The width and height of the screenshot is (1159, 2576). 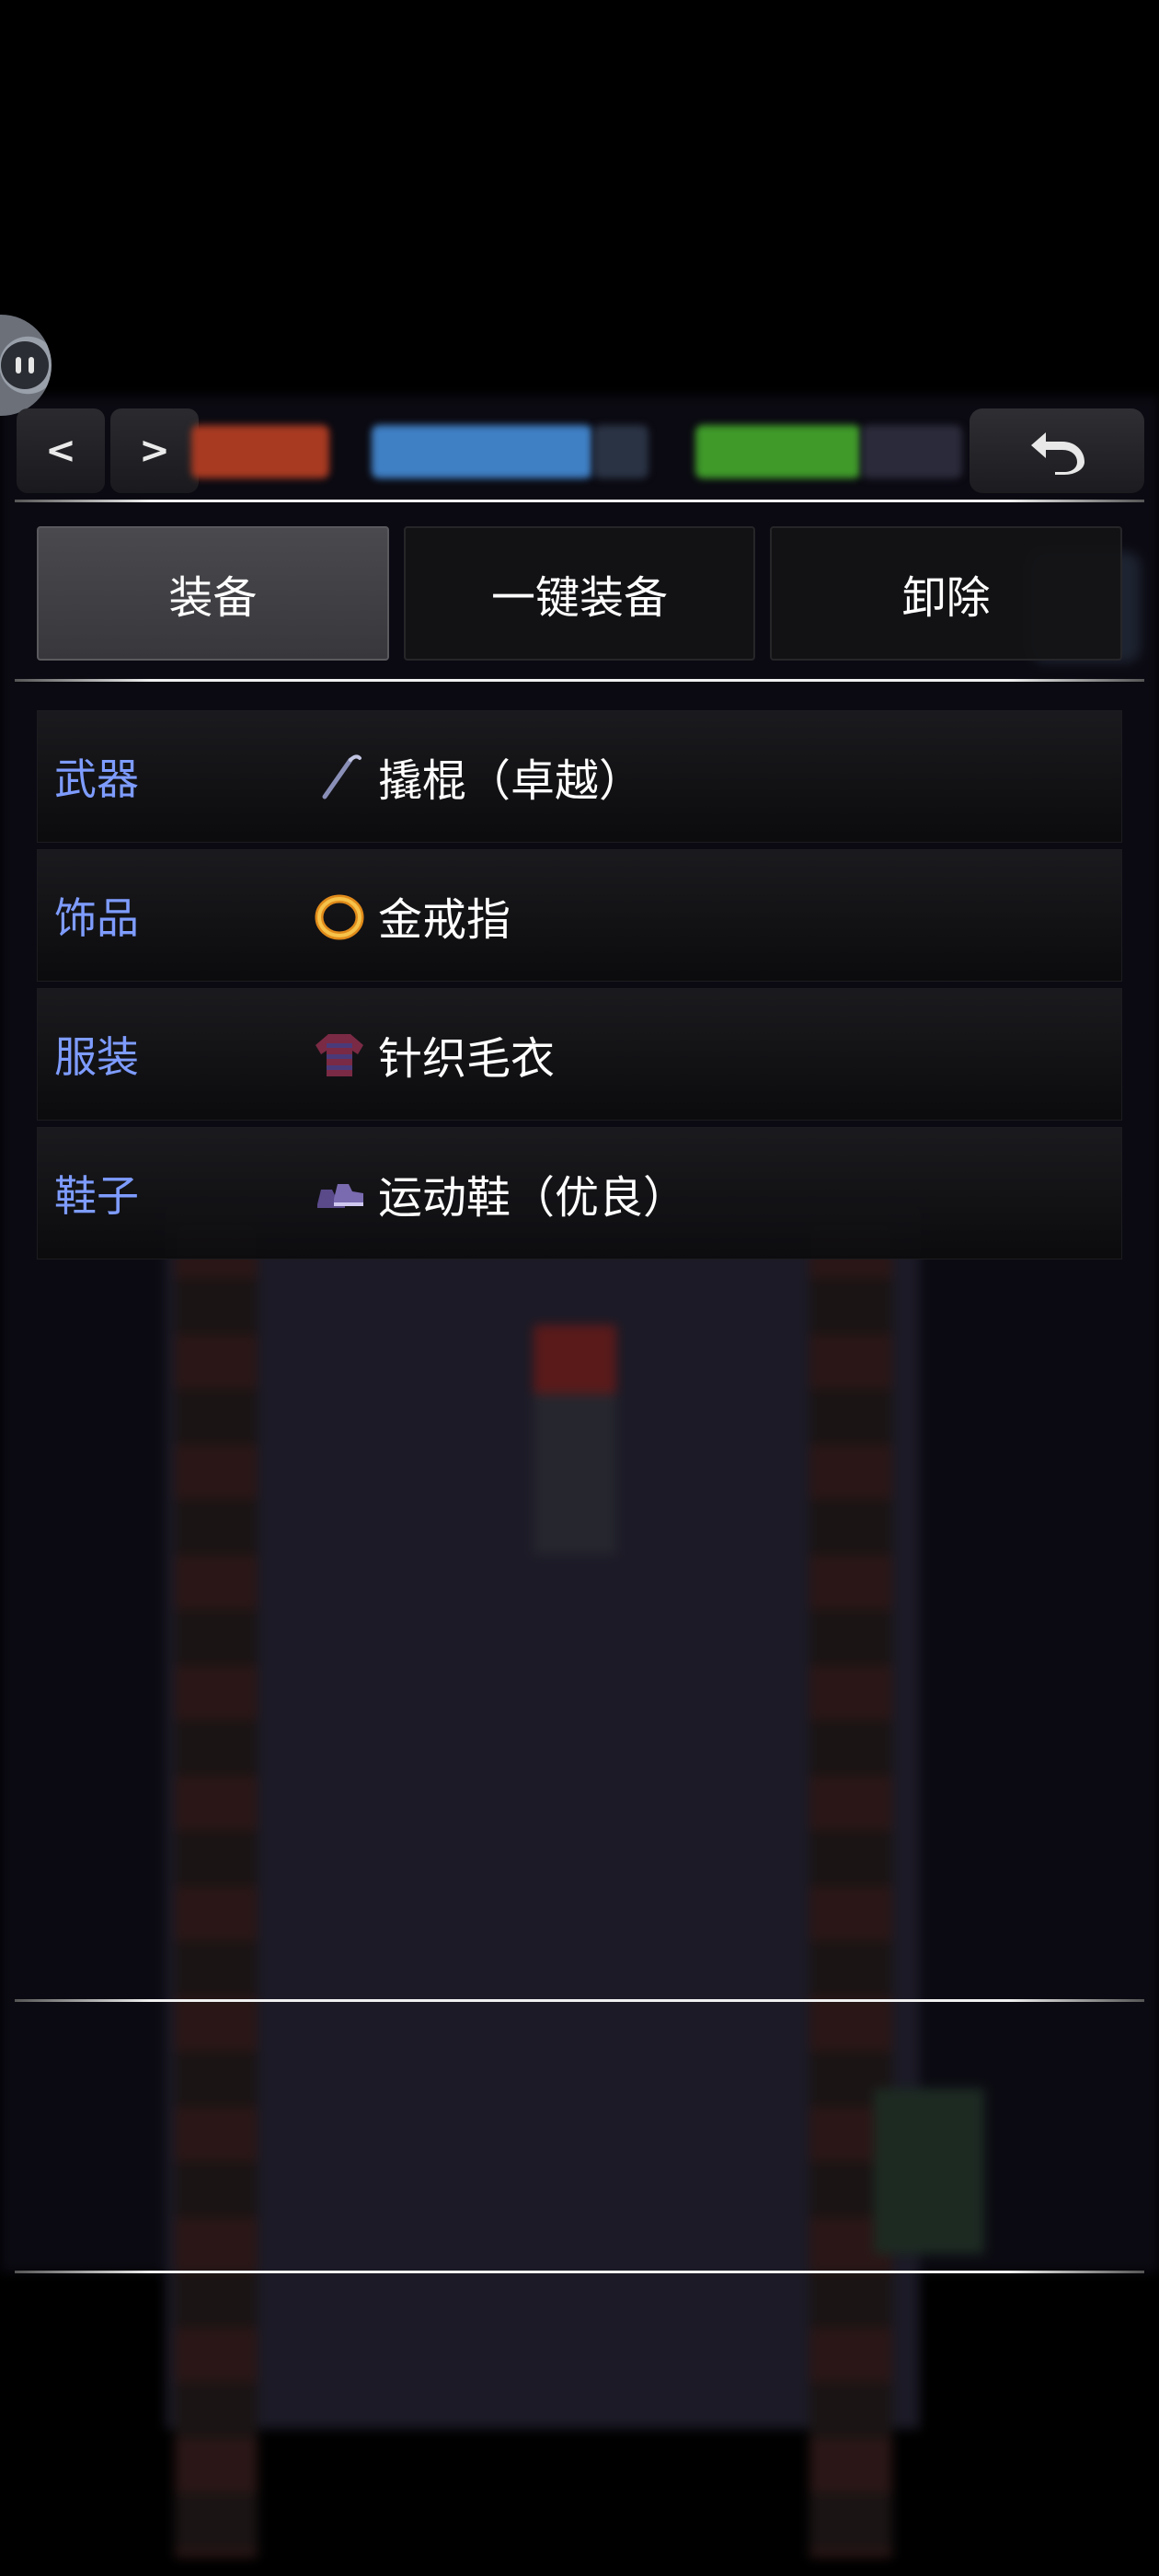 I want to click on scene-wall-right, so click(x=850, y=1891).